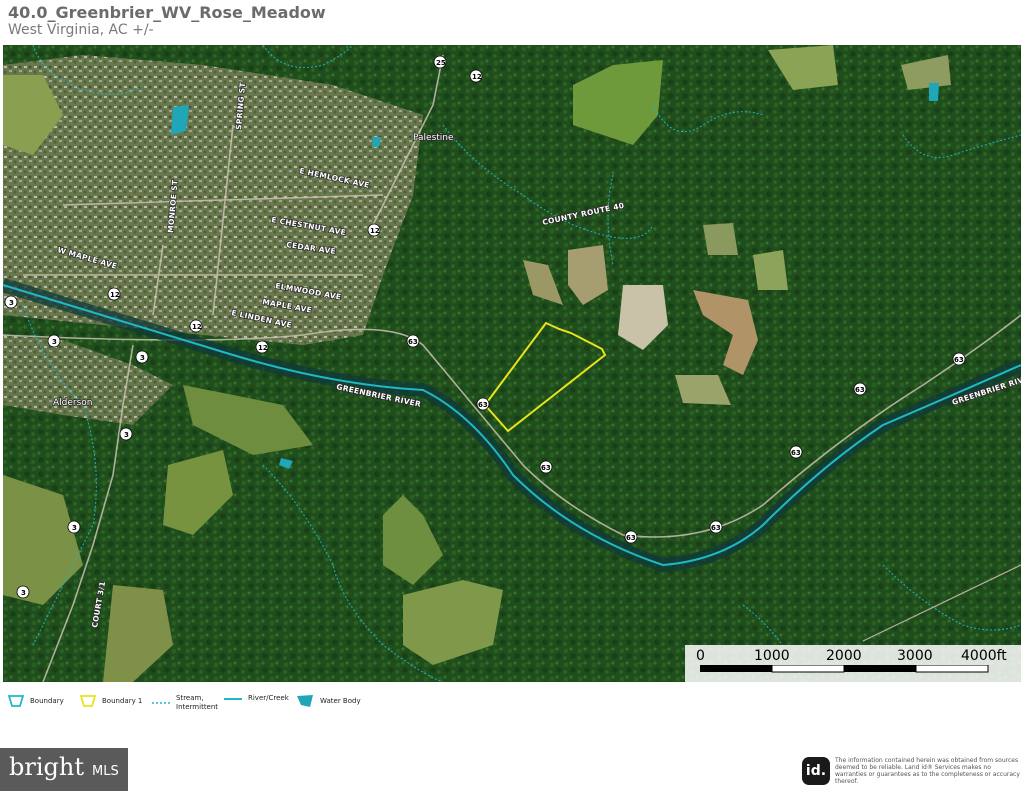  What do you see at coordinates (700, 656) in the screenshot?
I see `scale-label-0: 0` at bounding box center [700, 656].